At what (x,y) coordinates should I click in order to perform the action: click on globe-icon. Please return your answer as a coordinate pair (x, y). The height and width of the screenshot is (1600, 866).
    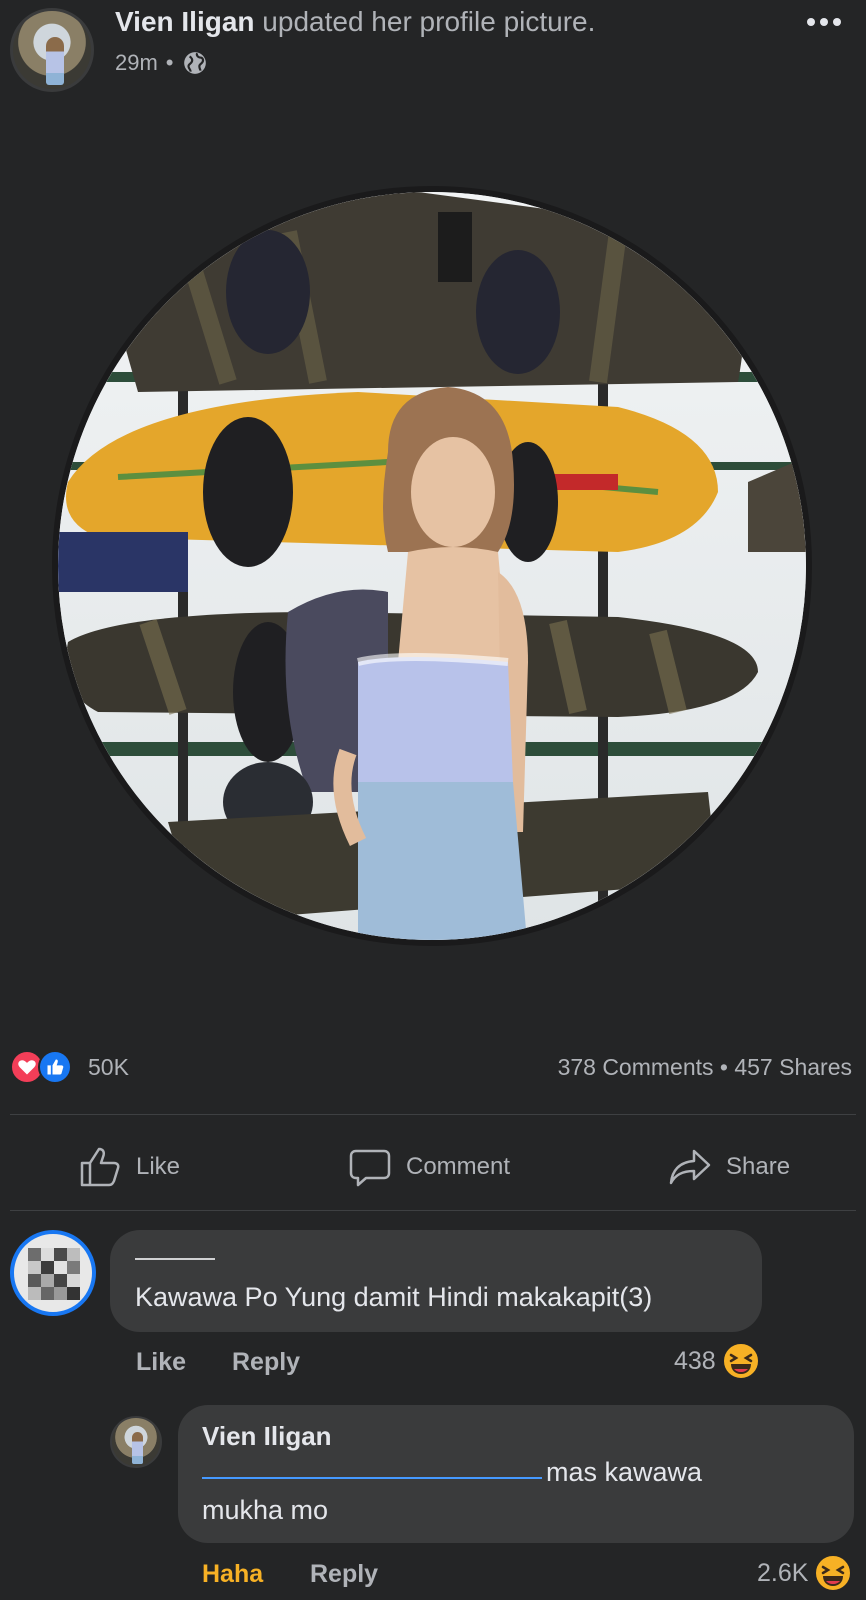
    Looking at the image, I should click on (195, 63).